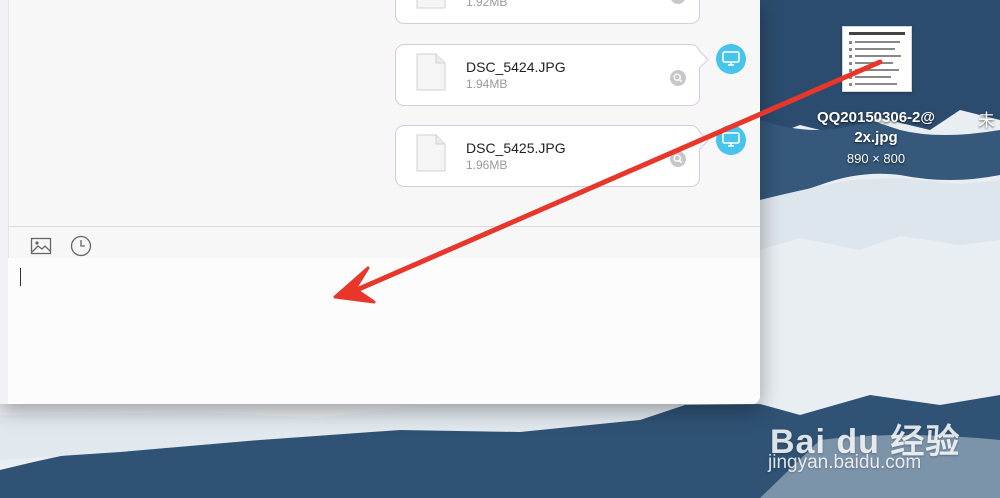 The image size is (1000, 498). What do you see at coordinates (845, 462) in the screenshot?
I see `watermark-url: jingyan.baidu.com` at bounding box center [845, 462].